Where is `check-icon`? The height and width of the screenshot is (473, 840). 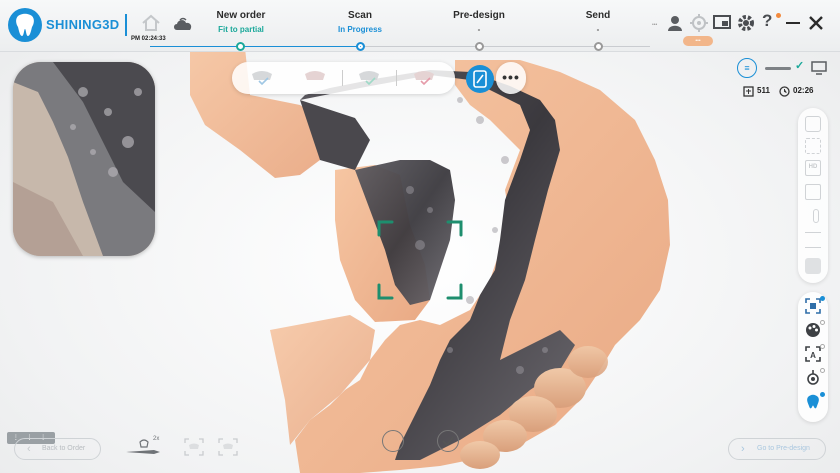
check-icon is located at coordinates (448, 441).